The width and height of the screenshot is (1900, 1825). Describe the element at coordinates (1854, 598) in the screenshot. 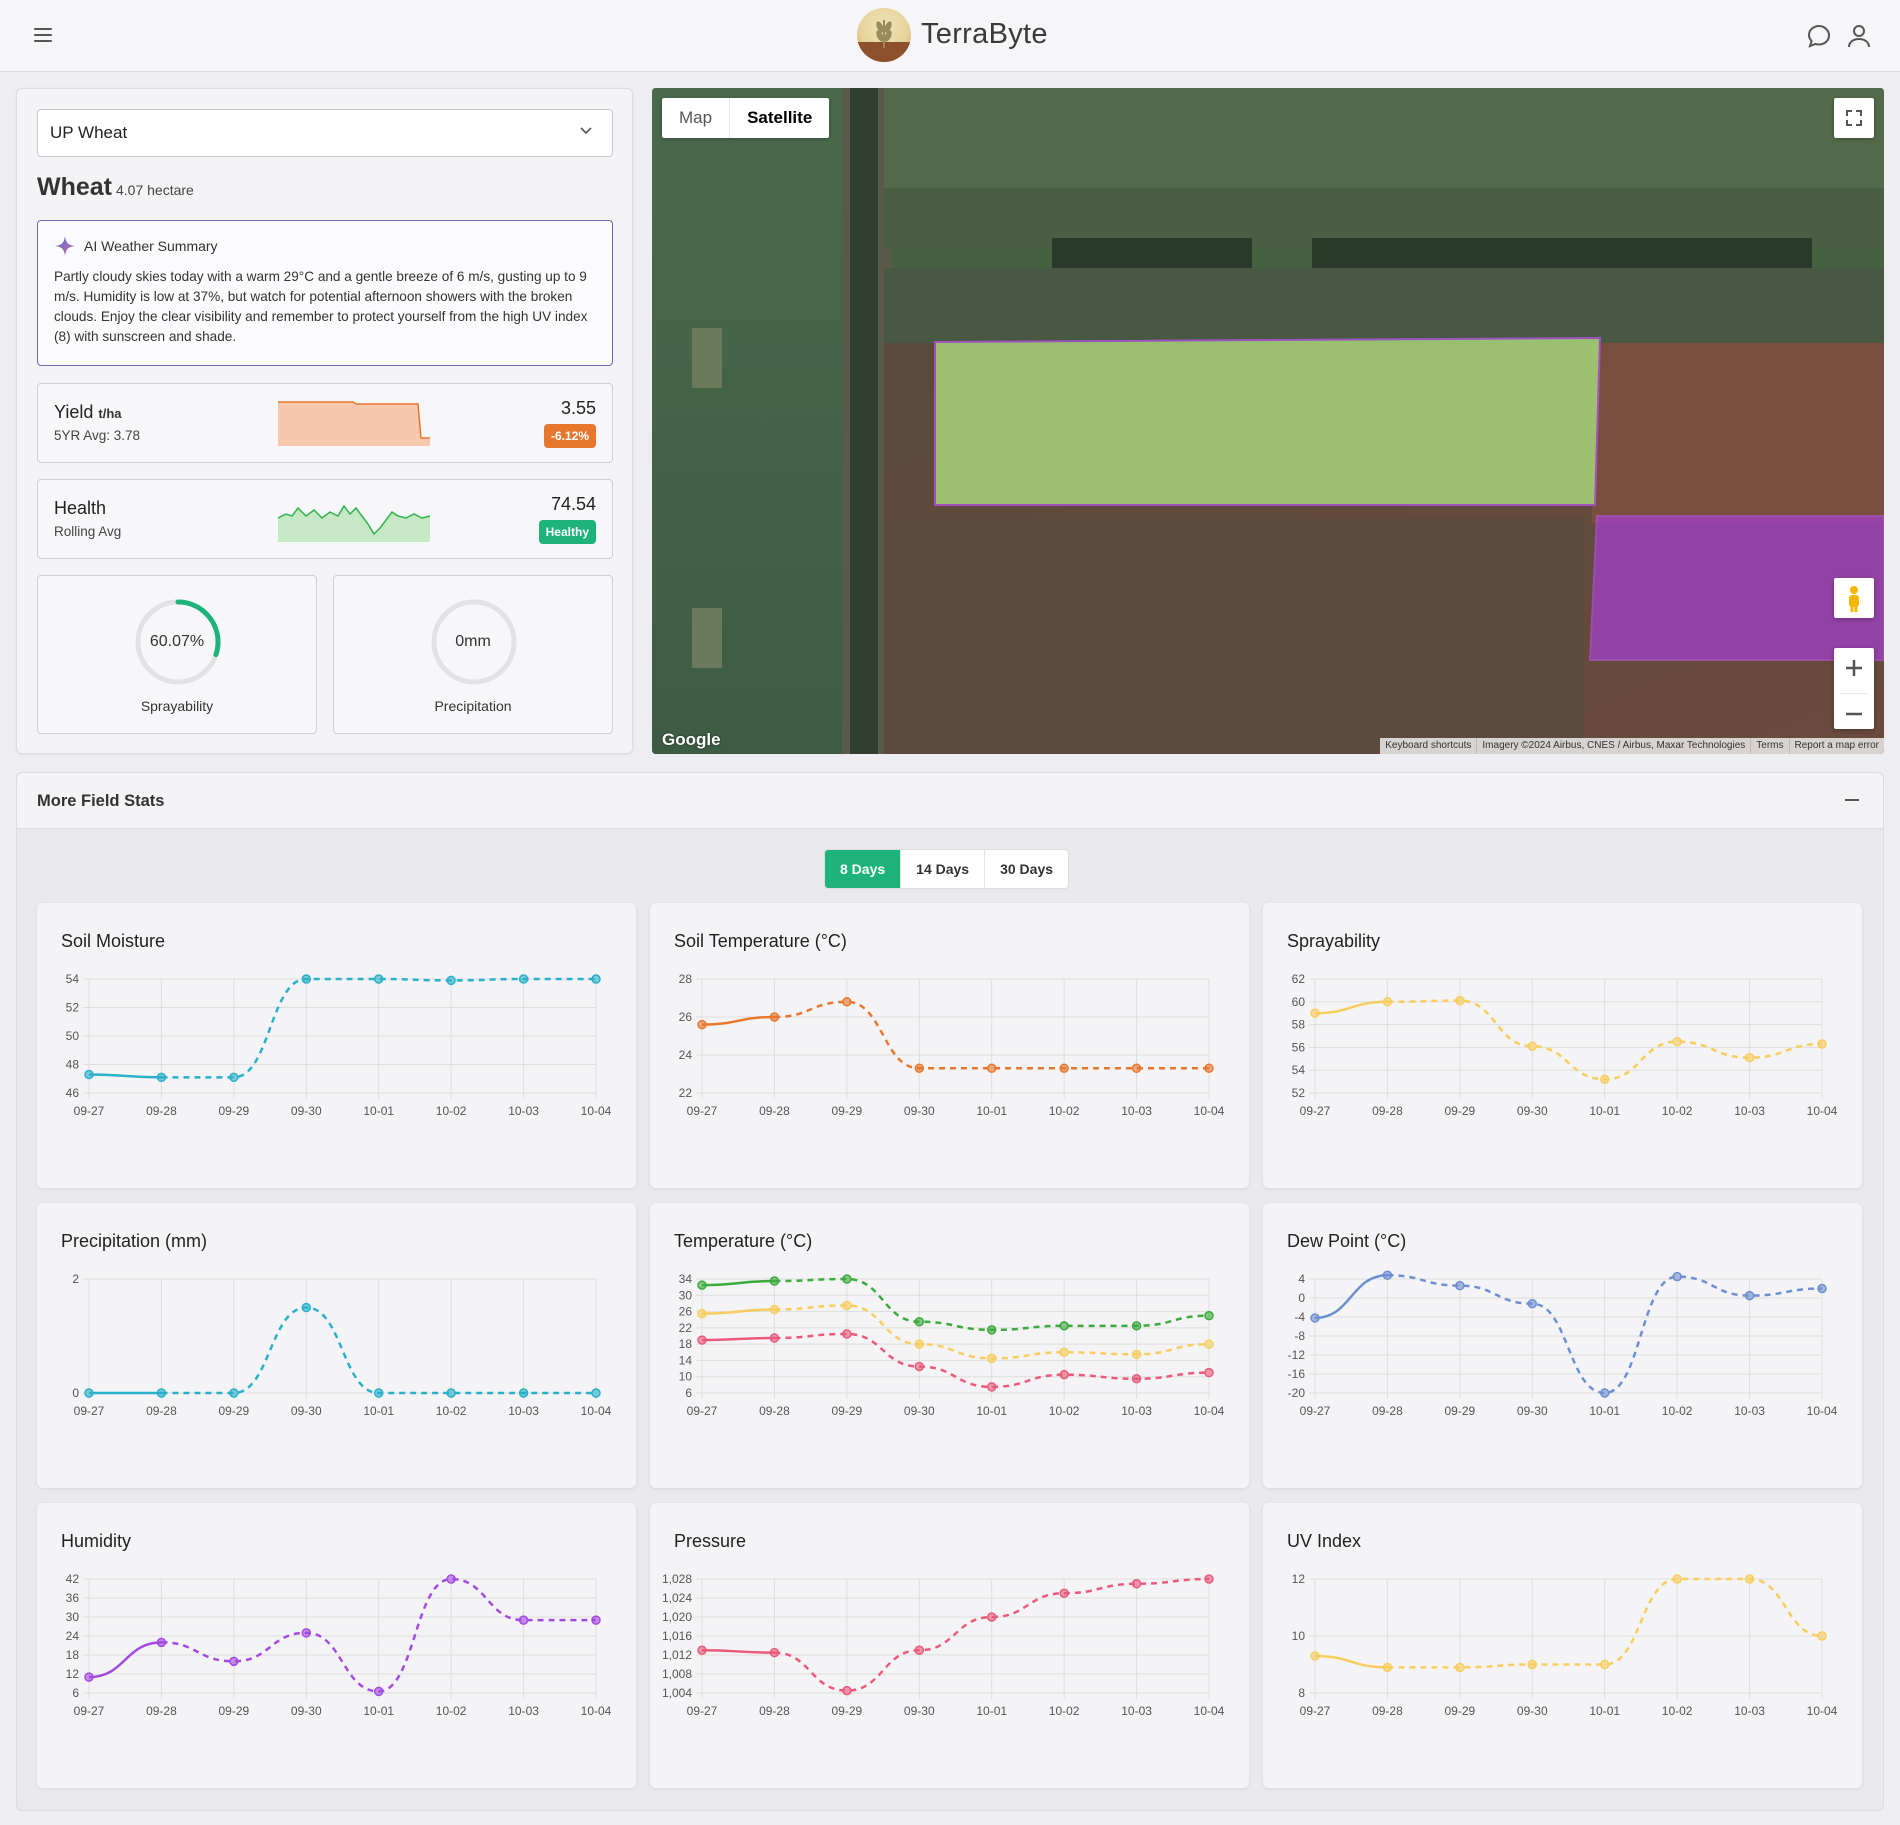

I see `street-view-button` at that location.